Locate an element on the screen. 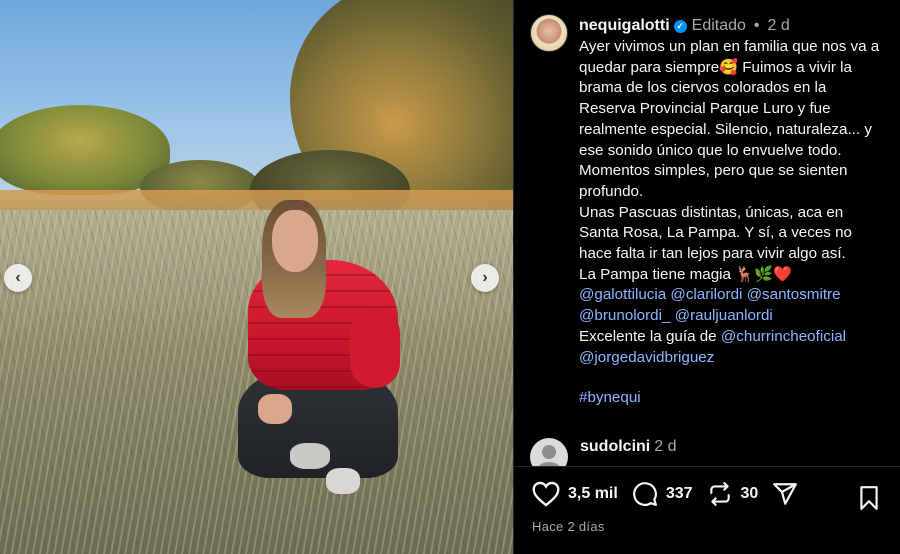 The image size is (900, 554). mention-link: @clarilordi is located at coordinates (706, 294).